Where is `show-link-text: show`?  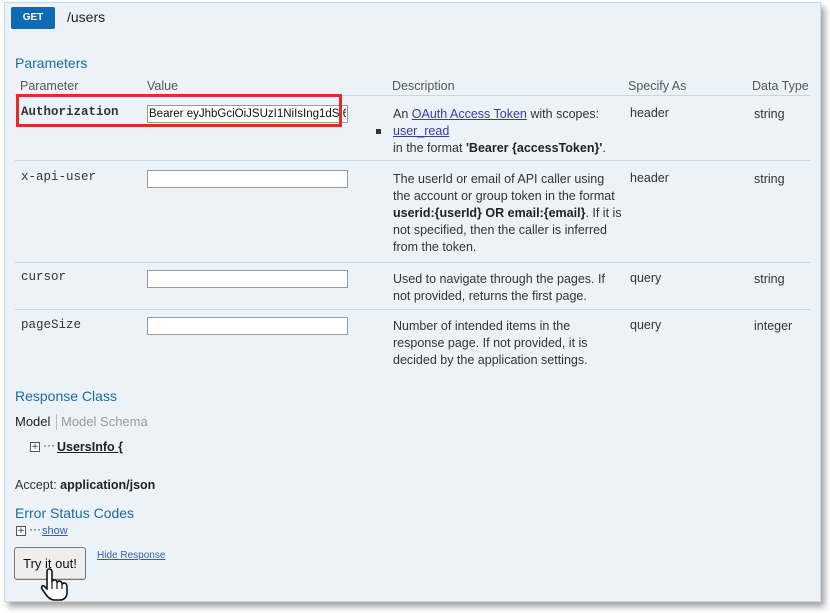 show-link-text: show is located at coordinates (55, 531).